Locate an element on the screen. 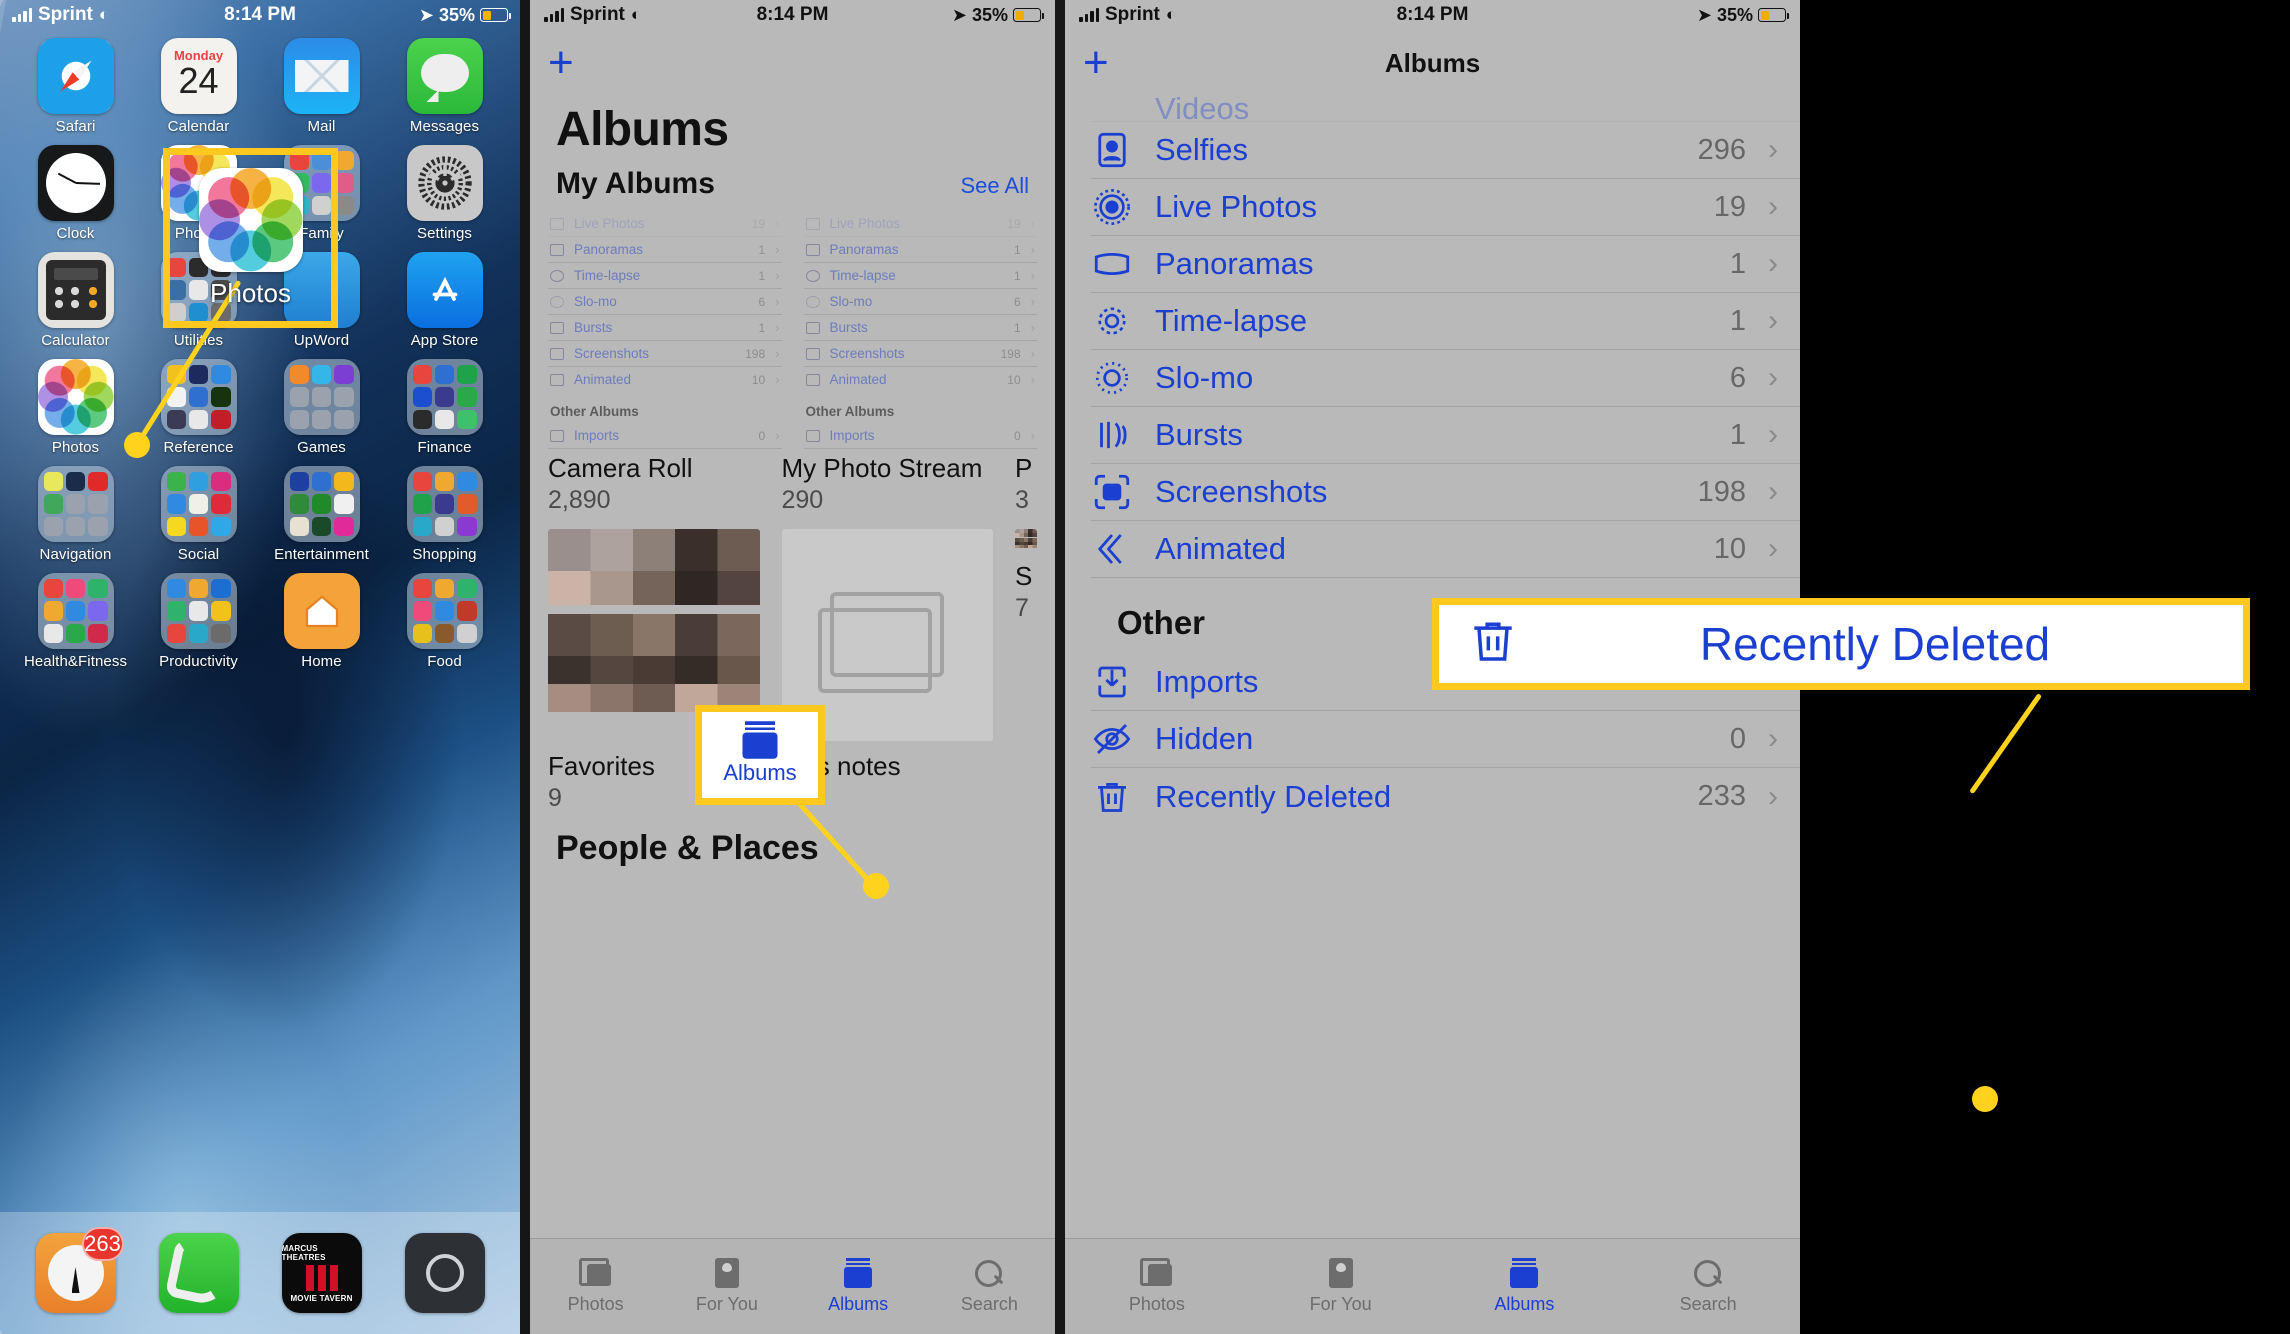 This screenshot has width=2290, height=1334. app-finance-folder: Finance is located at coordinates (444, 407).